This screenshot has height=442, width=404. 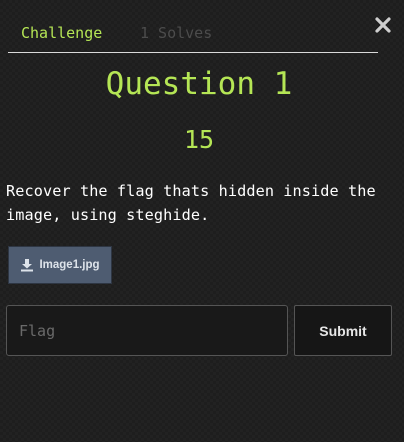 I want to click on flag-input, so click(x=147, y=330).